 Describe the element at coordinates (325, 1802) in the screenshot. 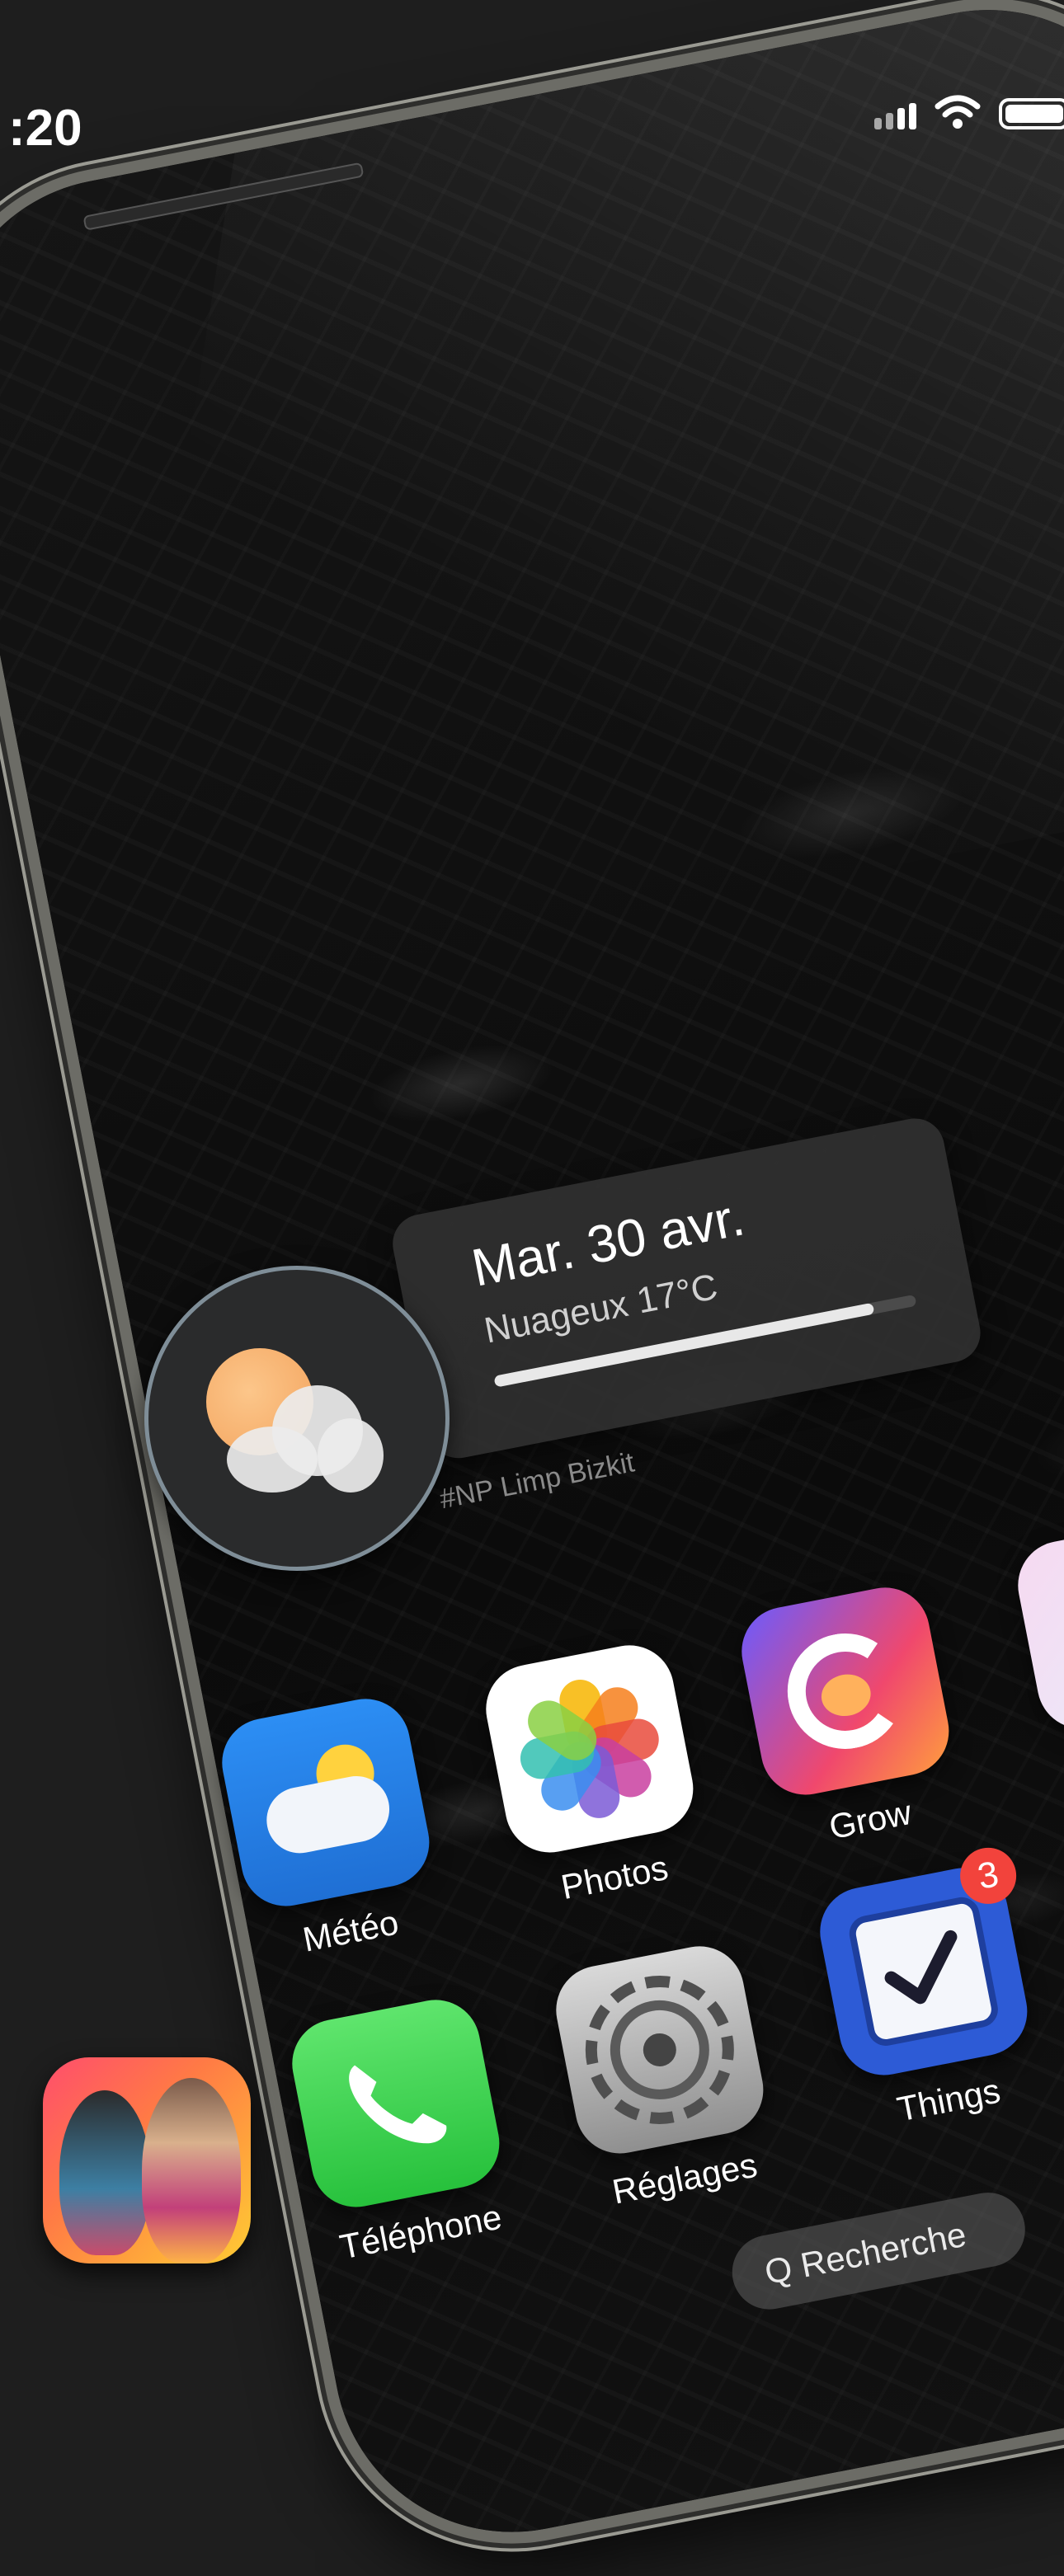

I see `weather-app-icon` at that location.